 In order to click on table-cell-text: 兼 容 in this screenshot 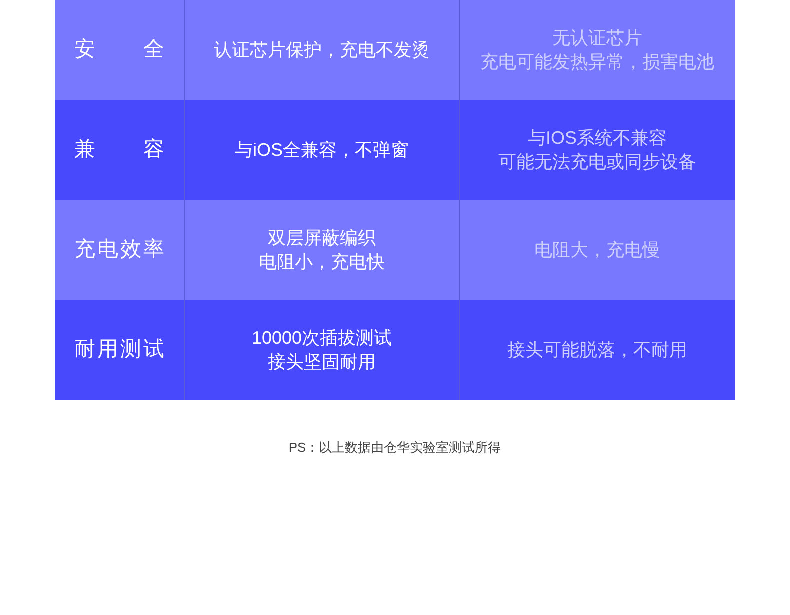, I will do `click(119, 150)`.